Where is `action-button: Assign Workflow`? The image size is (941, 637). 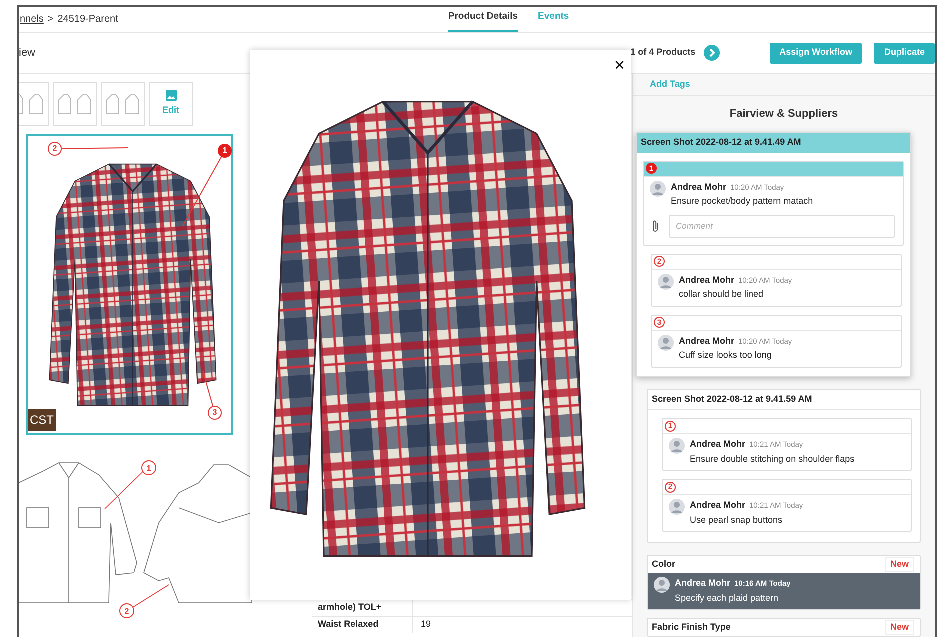
action-button: Assign Workflow is located at coordinates (816, 53).